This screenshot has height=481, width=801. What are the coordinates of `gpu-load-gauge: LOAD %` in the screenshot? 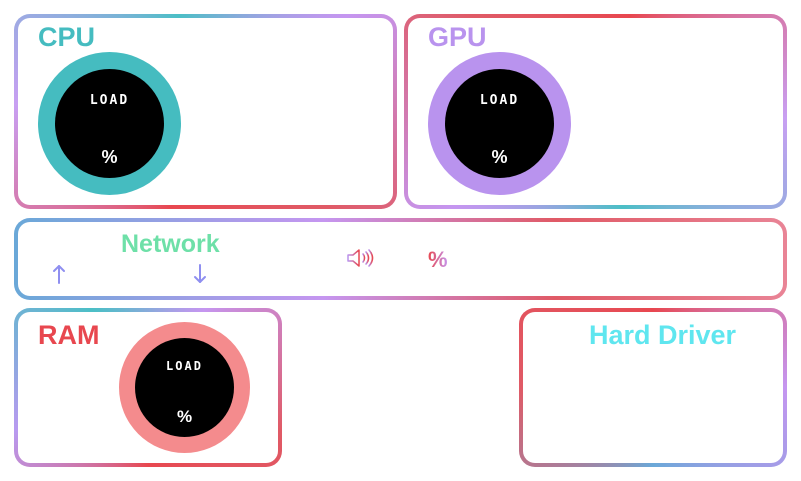 It's located at (499, 123).